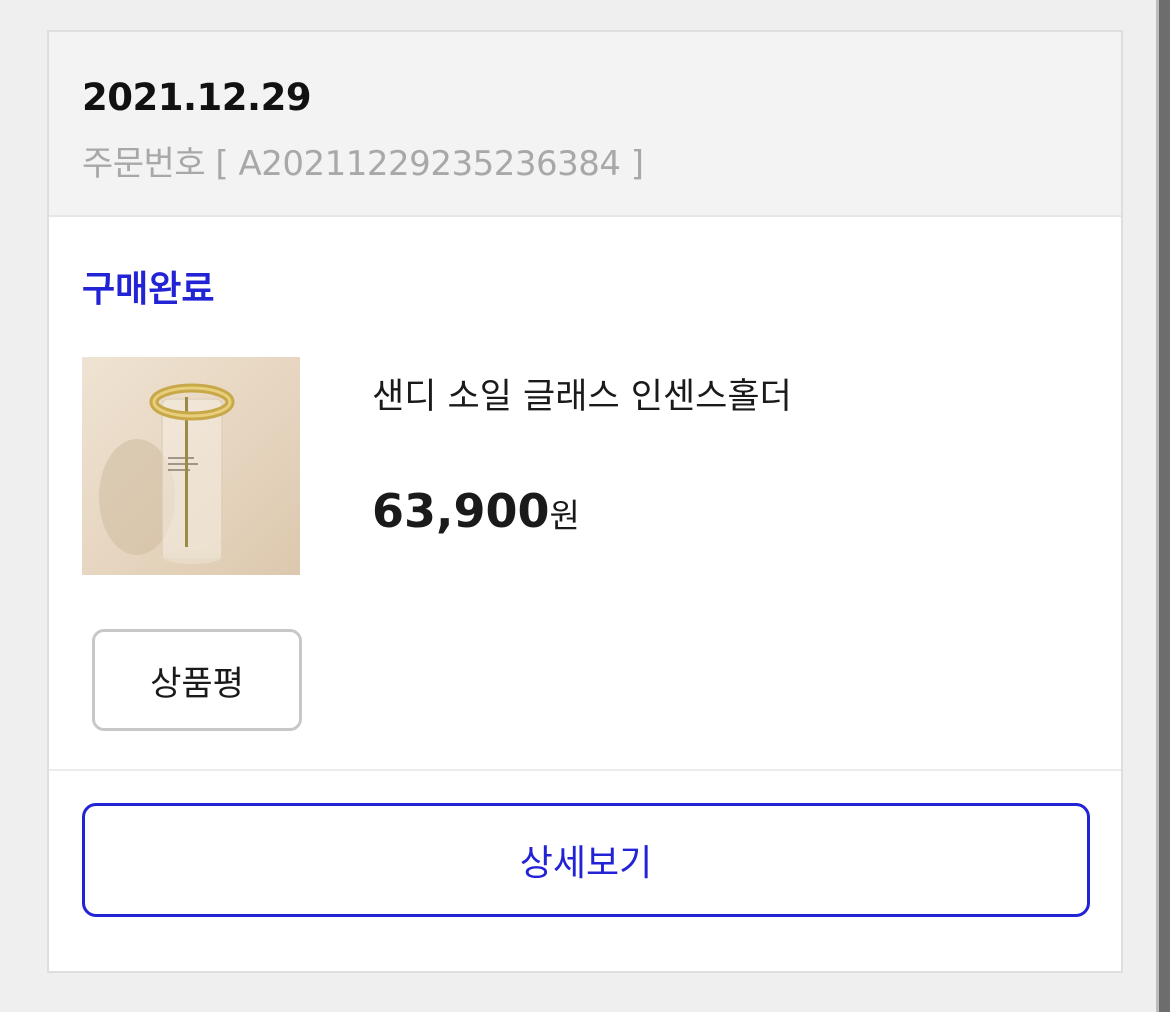 This screenshot has width=1170, height=1012. Describe the element at coordinates (197, 97) in the screenshot. I see `order-date: 2021.12.29` at that location.